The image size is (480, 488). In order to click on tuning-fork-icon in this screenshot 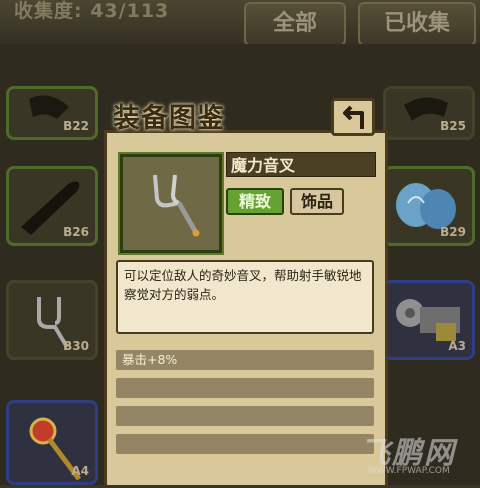, I will do `click(176, 205)`.